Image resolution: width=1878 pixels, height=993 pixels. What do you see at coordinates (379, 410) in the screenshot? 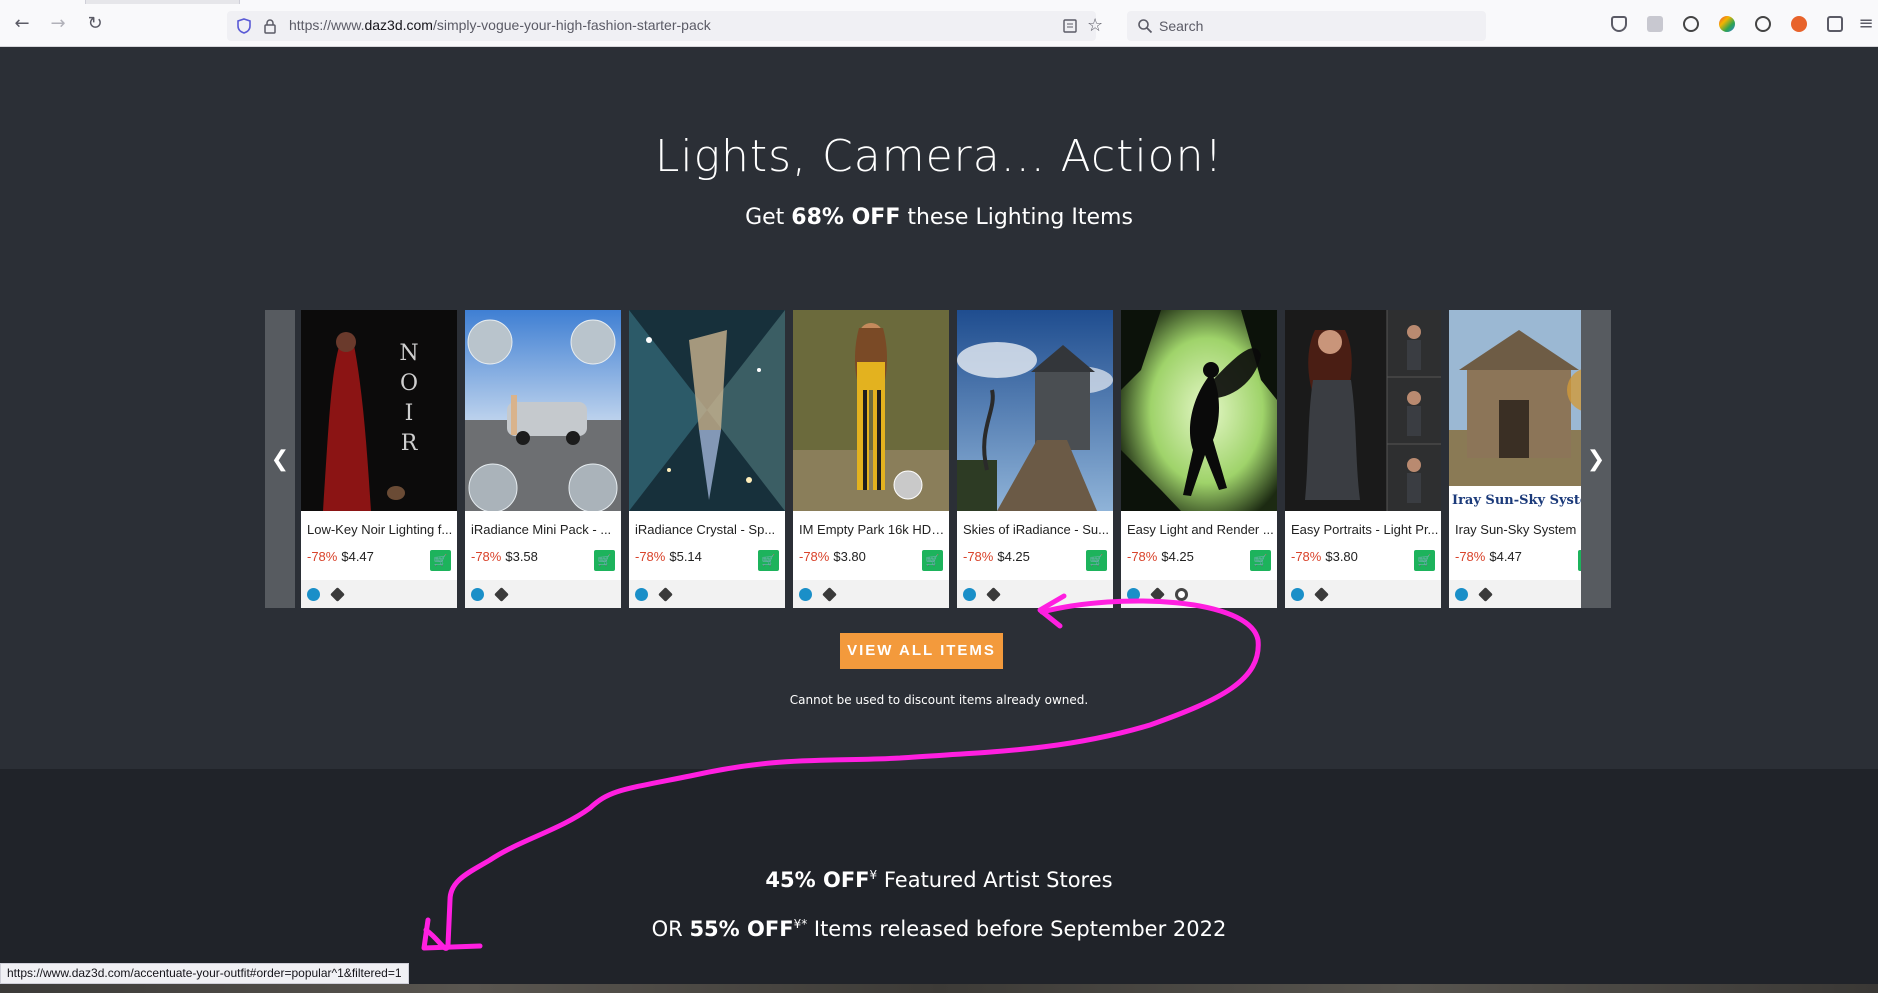
I see `product-thumbnail: NOIR` at bounding box center [379, 410].